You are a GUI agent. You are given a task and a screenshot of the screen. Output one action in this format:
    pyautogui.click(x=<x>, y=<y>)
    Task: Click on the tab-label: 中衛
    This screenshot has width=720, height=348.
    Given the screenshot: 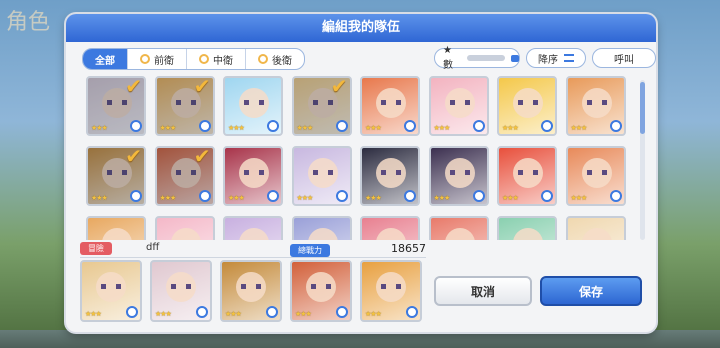 What is the action you would take?
    pyautogui.click(x=223, y=61)
    